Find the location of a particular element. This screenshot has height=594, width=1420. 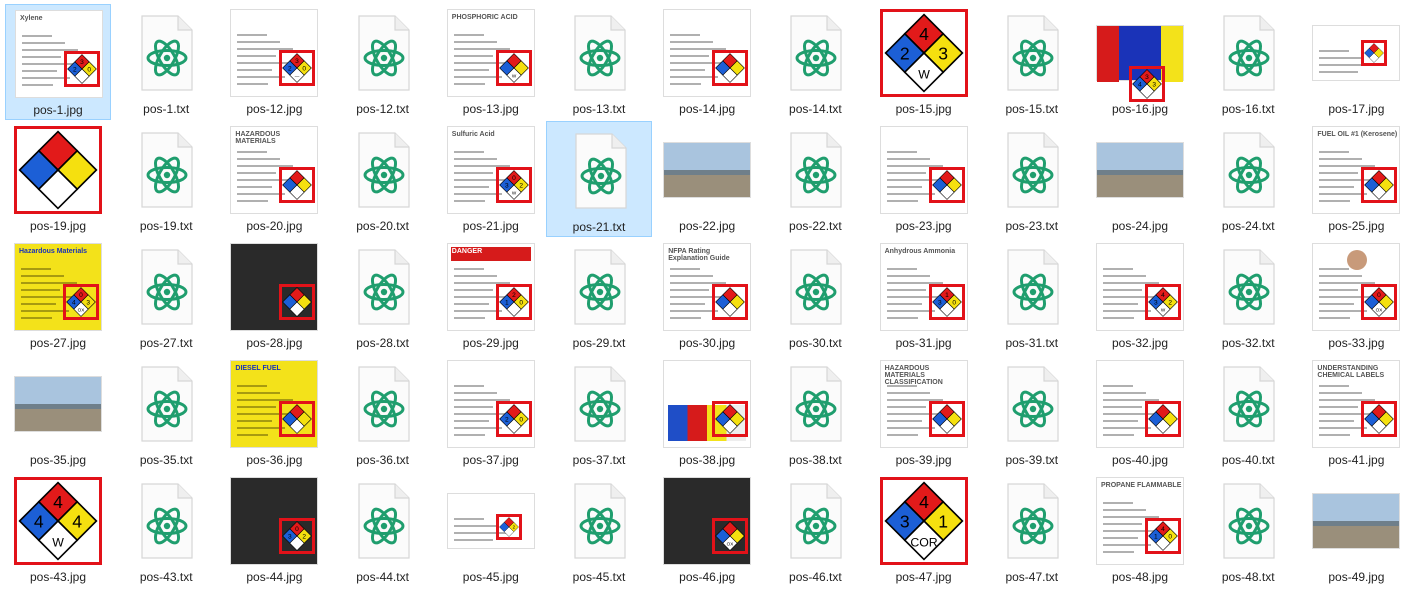

image-file-item: 4 2 3 W pos-15.jpg is located at coordinates (924, 62).